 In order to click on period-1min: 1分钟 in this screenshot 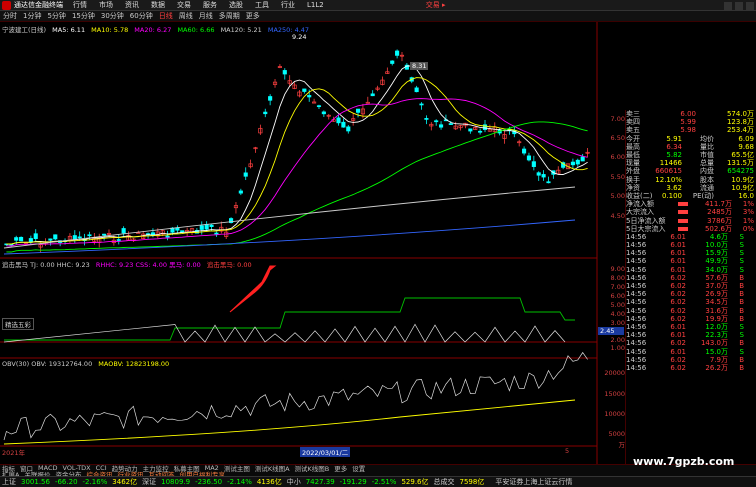, I will do `click(32, 16)`.